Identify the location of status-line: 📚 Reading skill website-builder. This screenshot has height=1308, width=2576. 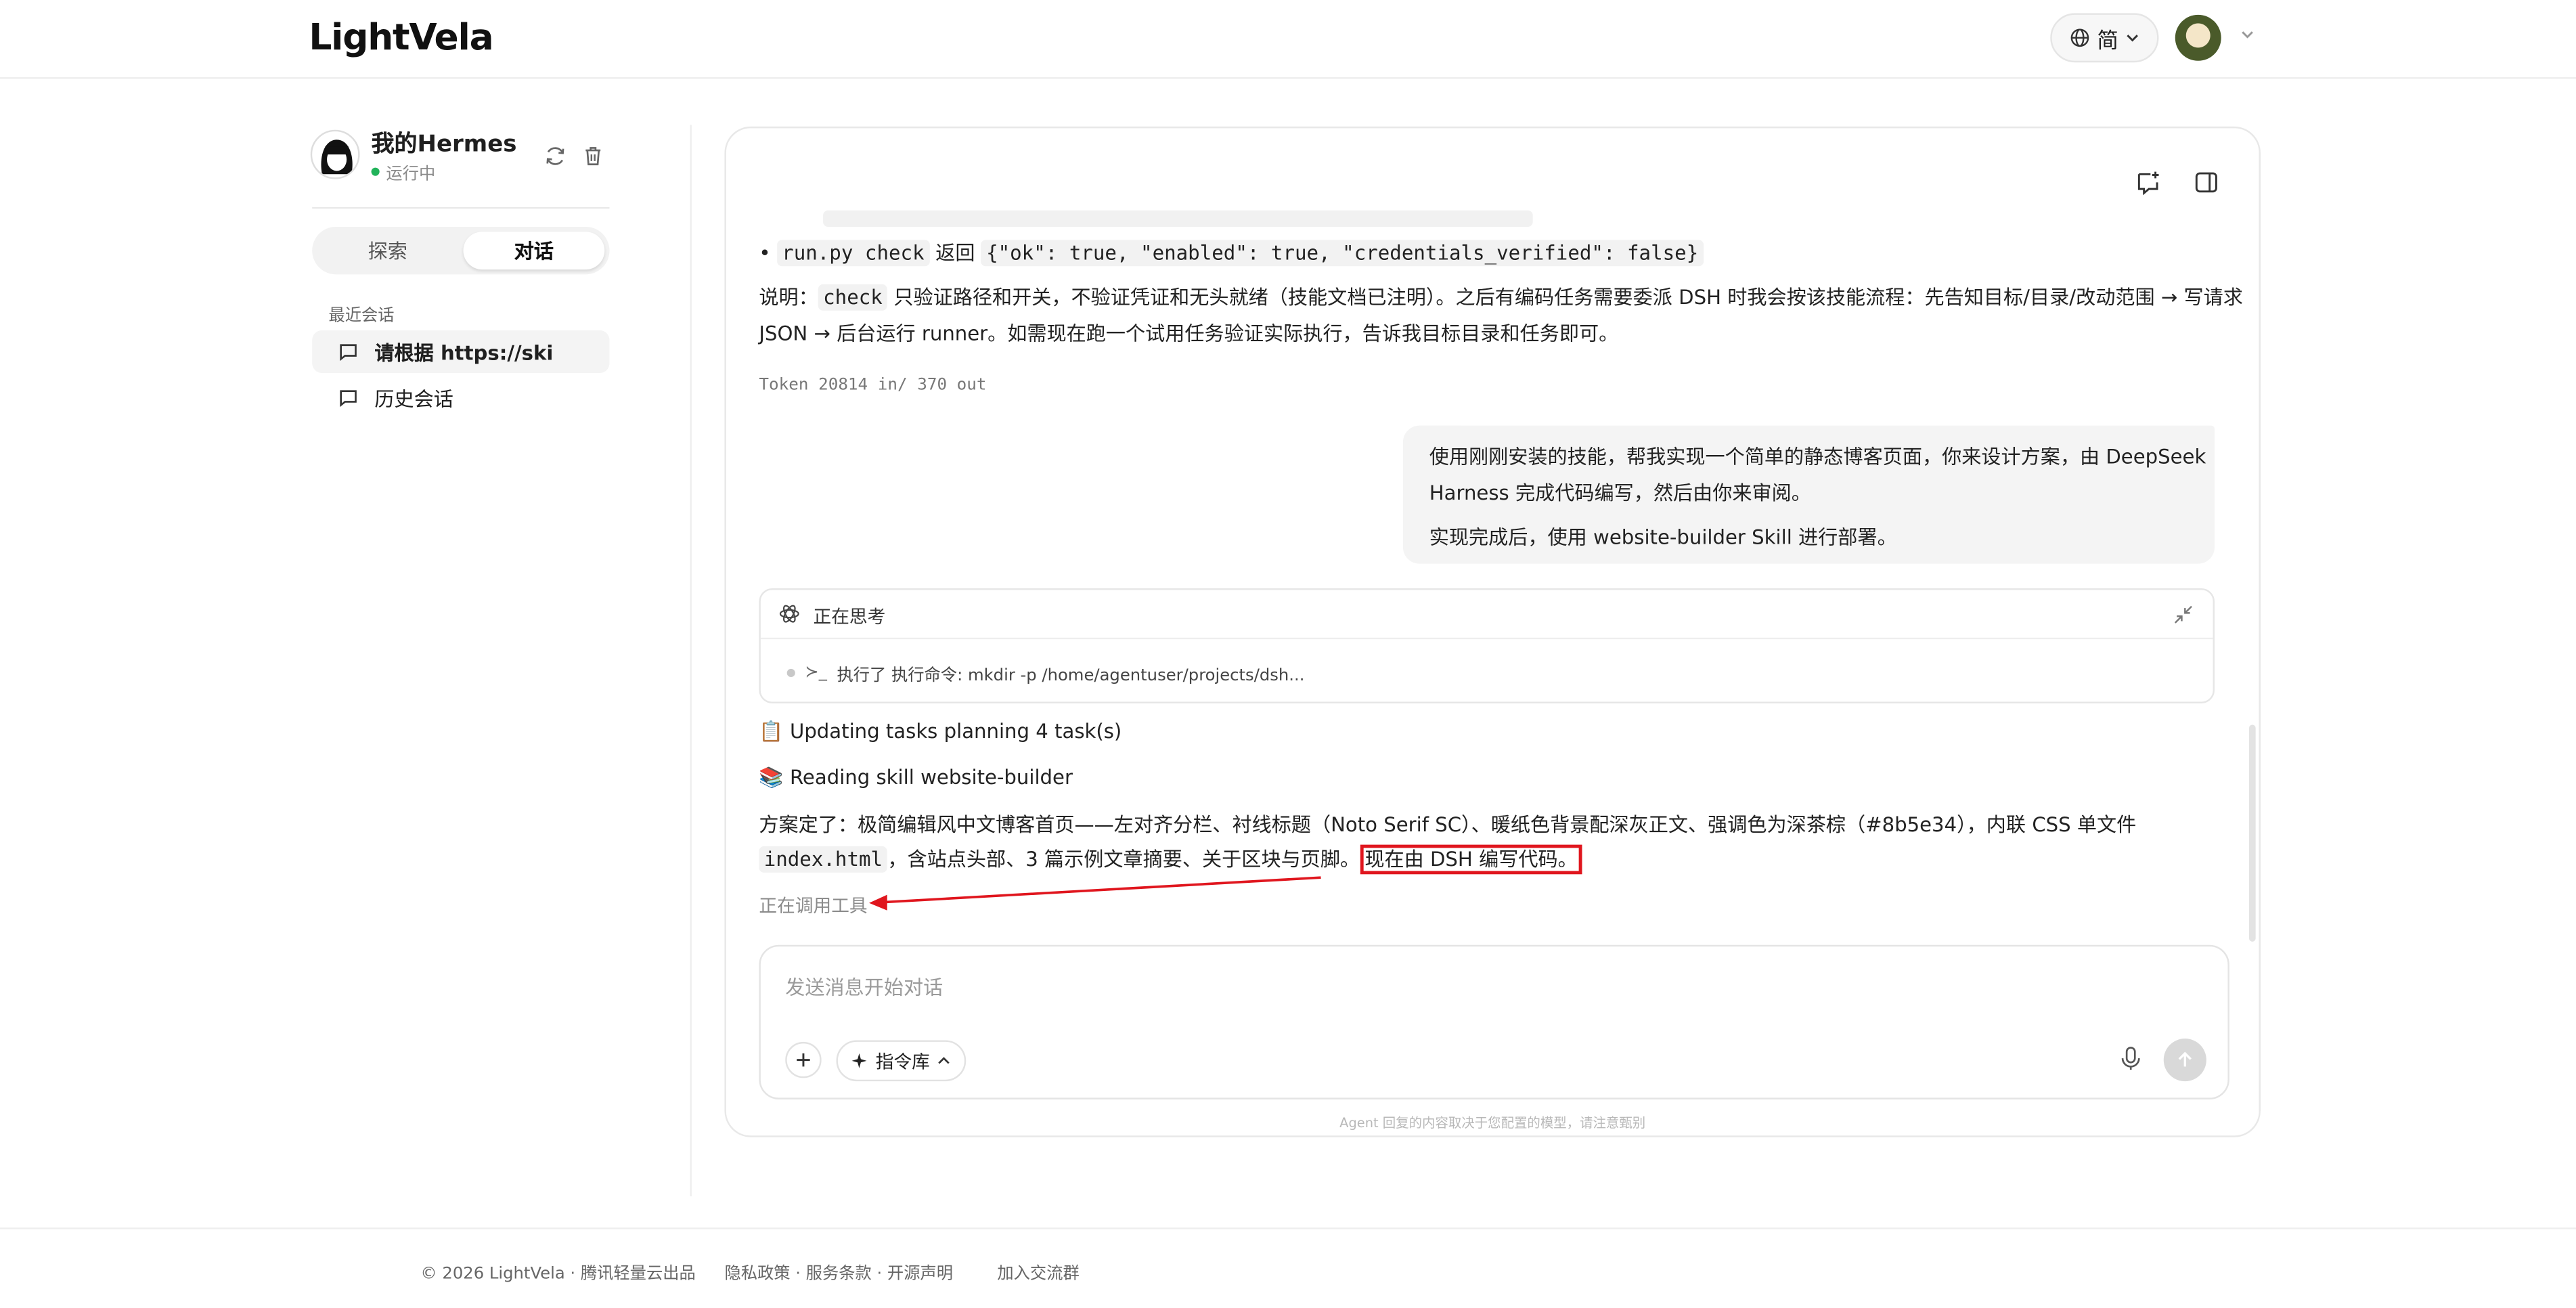
(916, 777).